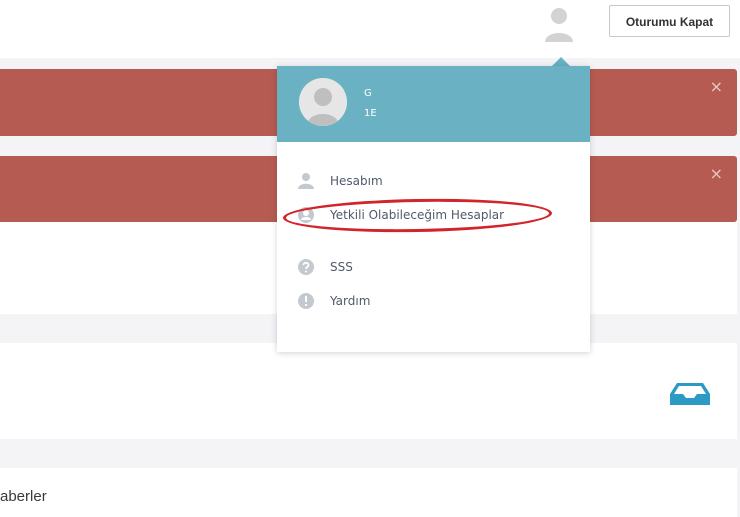  I want to click on user-icon, so click(306, 181).